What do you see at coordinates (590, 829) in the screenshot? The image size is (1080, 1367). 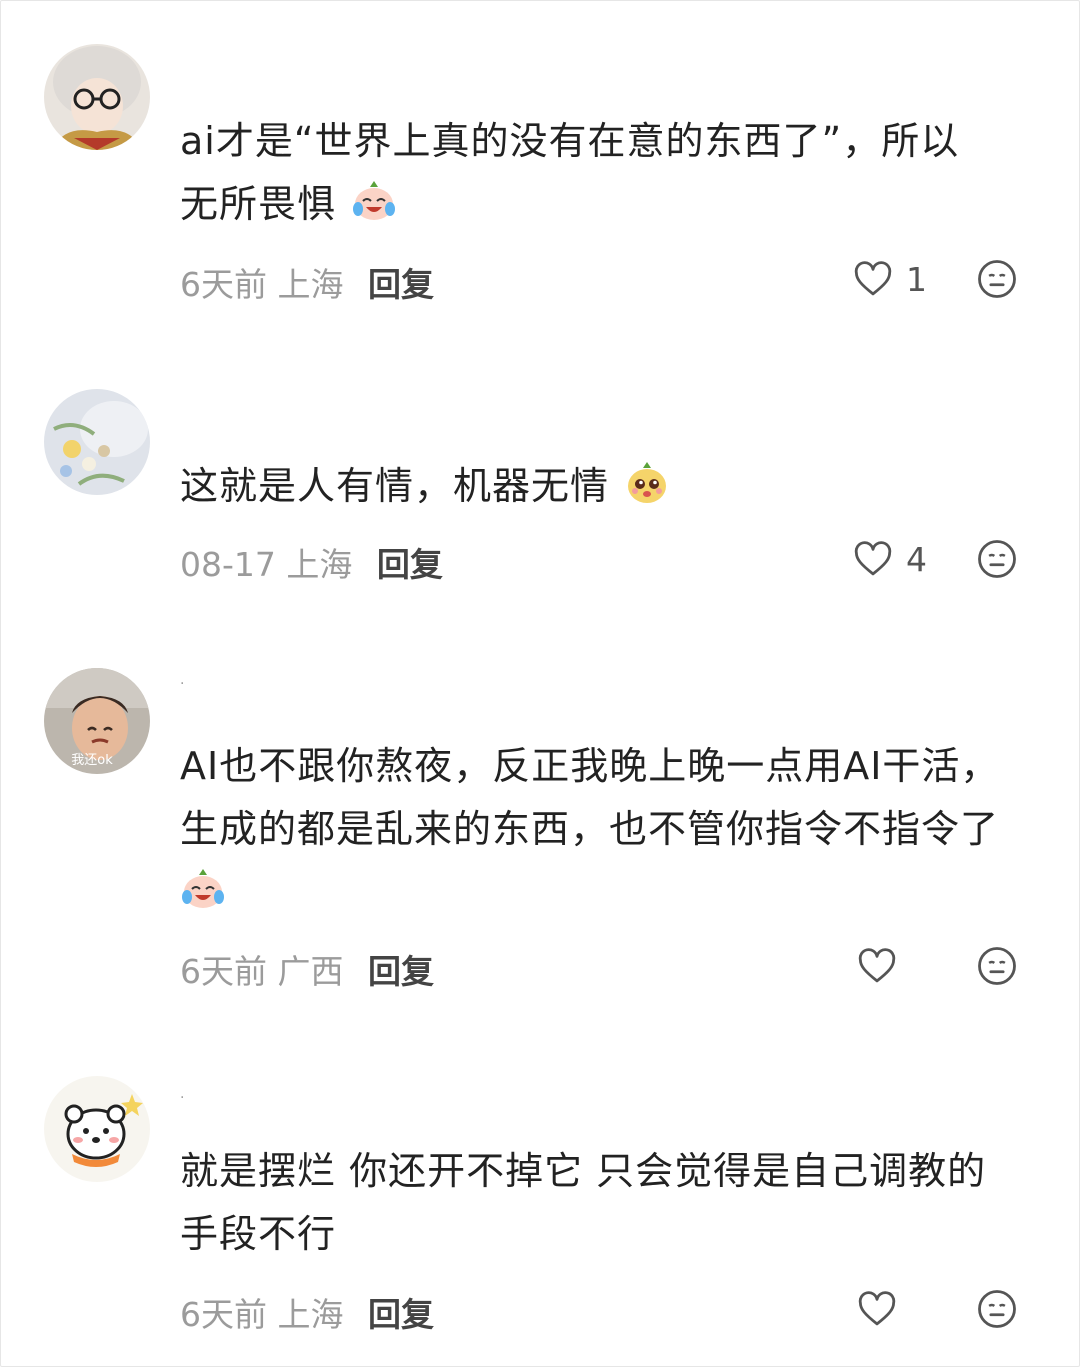 I see `comment-text-line: 生成的都是乱来的东西，也不管你指令不指令了` at bounding box center [590, 829].